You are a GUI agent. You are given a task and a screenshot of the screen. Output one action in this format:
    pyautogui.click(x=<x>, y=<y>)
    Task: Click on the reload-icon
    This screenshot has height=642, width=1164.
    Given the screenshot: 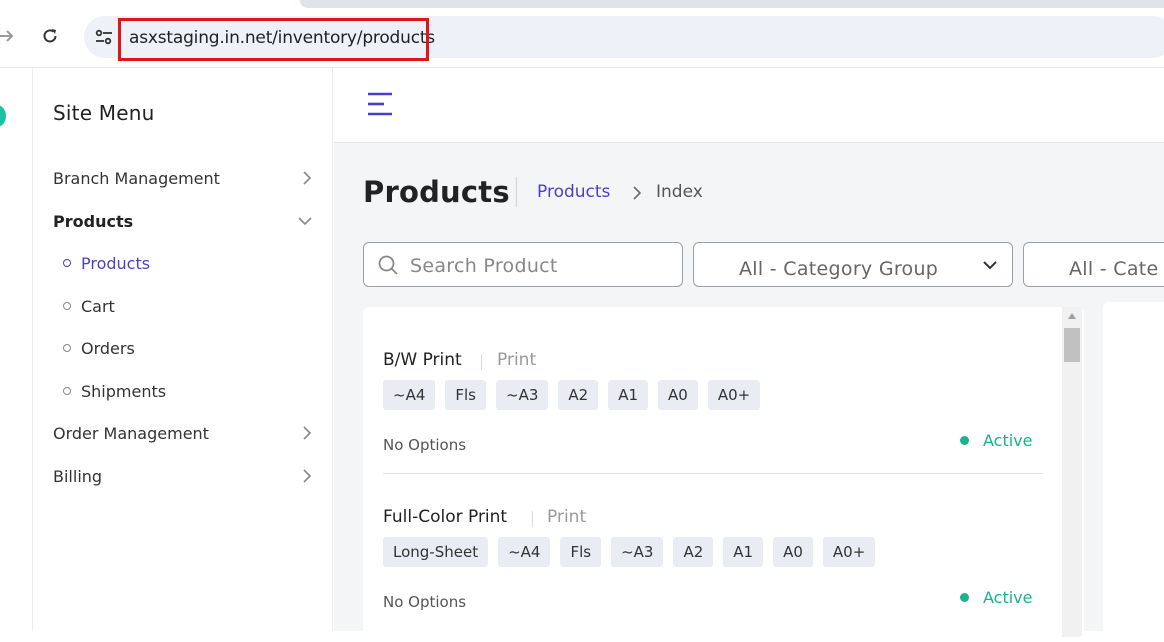 What is the action you would take?
    pyautogui.click(x=50, y=36)
    